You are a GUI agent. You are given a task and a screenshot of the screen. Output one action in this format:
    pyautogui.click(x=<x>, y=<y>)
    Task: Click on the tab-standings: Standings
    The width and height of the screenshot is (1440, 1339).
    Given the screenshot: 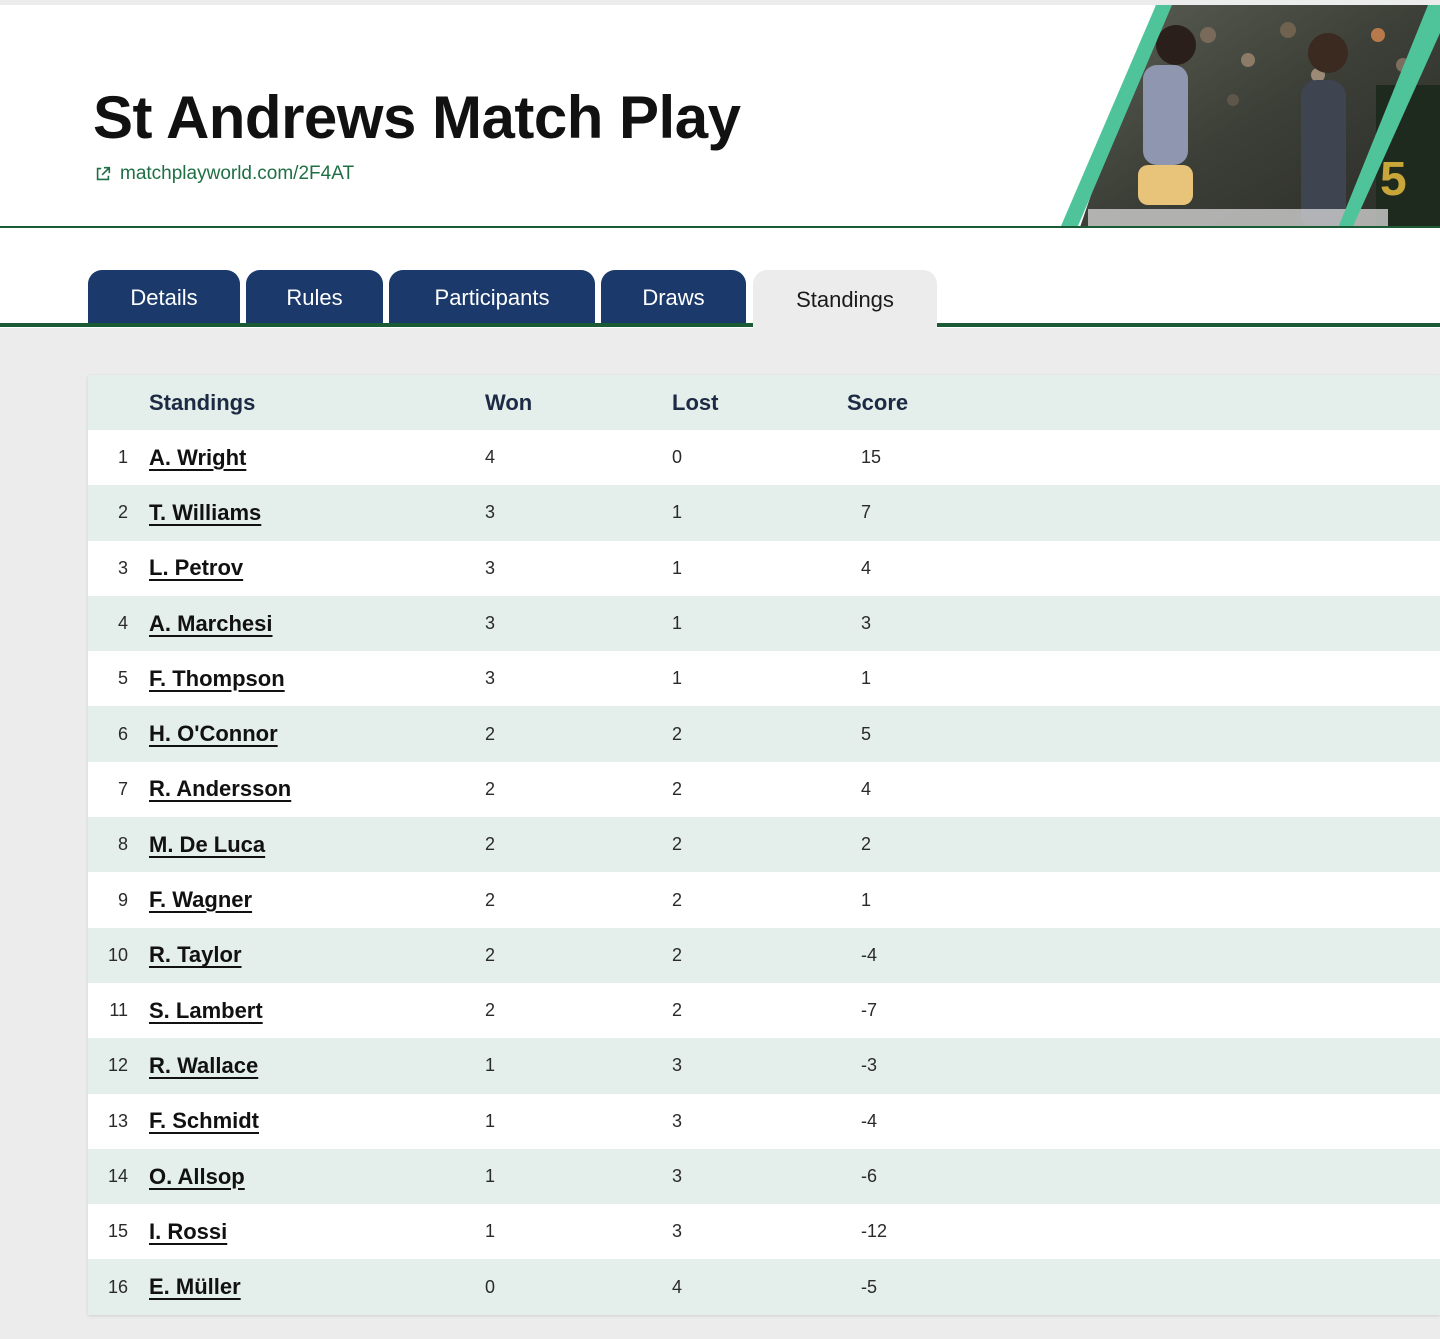 What is the action you would take?
    pyautogui.click(x=845, y=300)
    